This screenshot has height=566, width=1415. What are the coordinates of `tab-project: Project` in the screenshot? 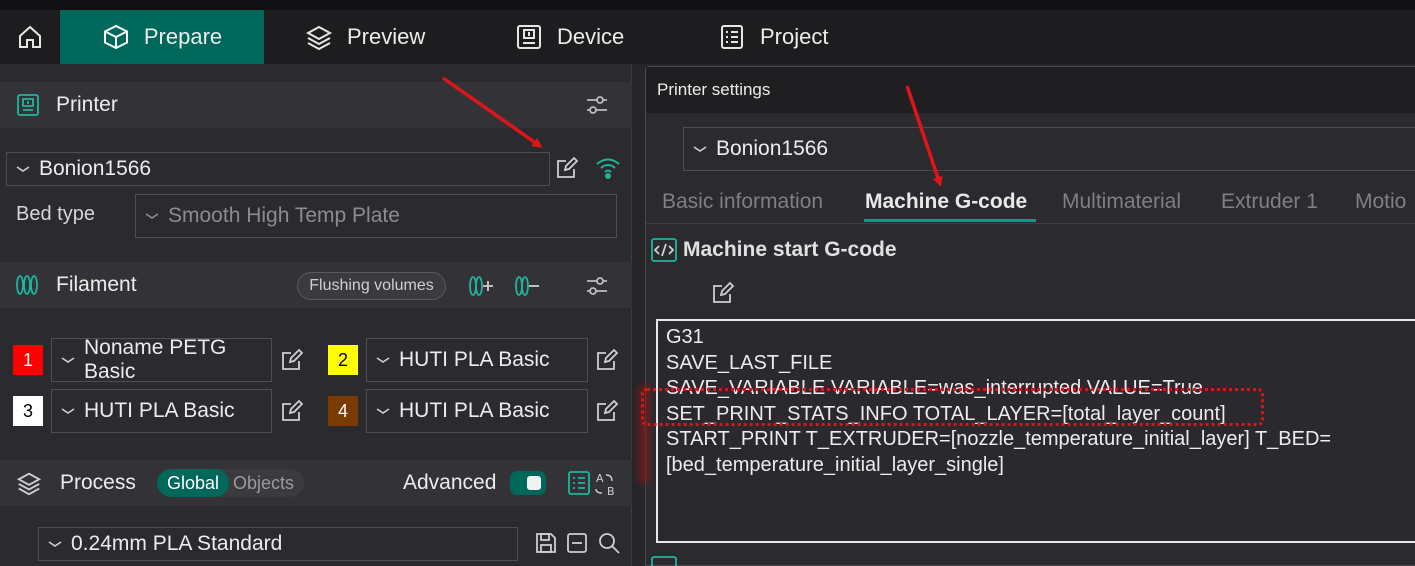 It's located at (773, 37).